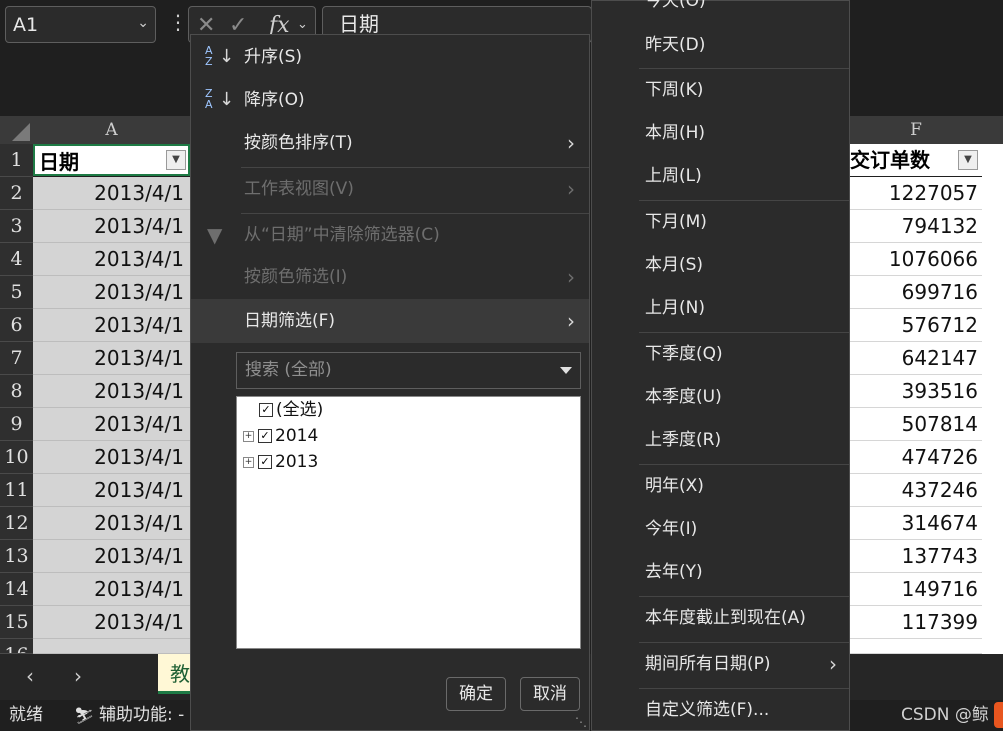  I want to click on submenu-item-this-year: 今年(I), so click(720, 529).